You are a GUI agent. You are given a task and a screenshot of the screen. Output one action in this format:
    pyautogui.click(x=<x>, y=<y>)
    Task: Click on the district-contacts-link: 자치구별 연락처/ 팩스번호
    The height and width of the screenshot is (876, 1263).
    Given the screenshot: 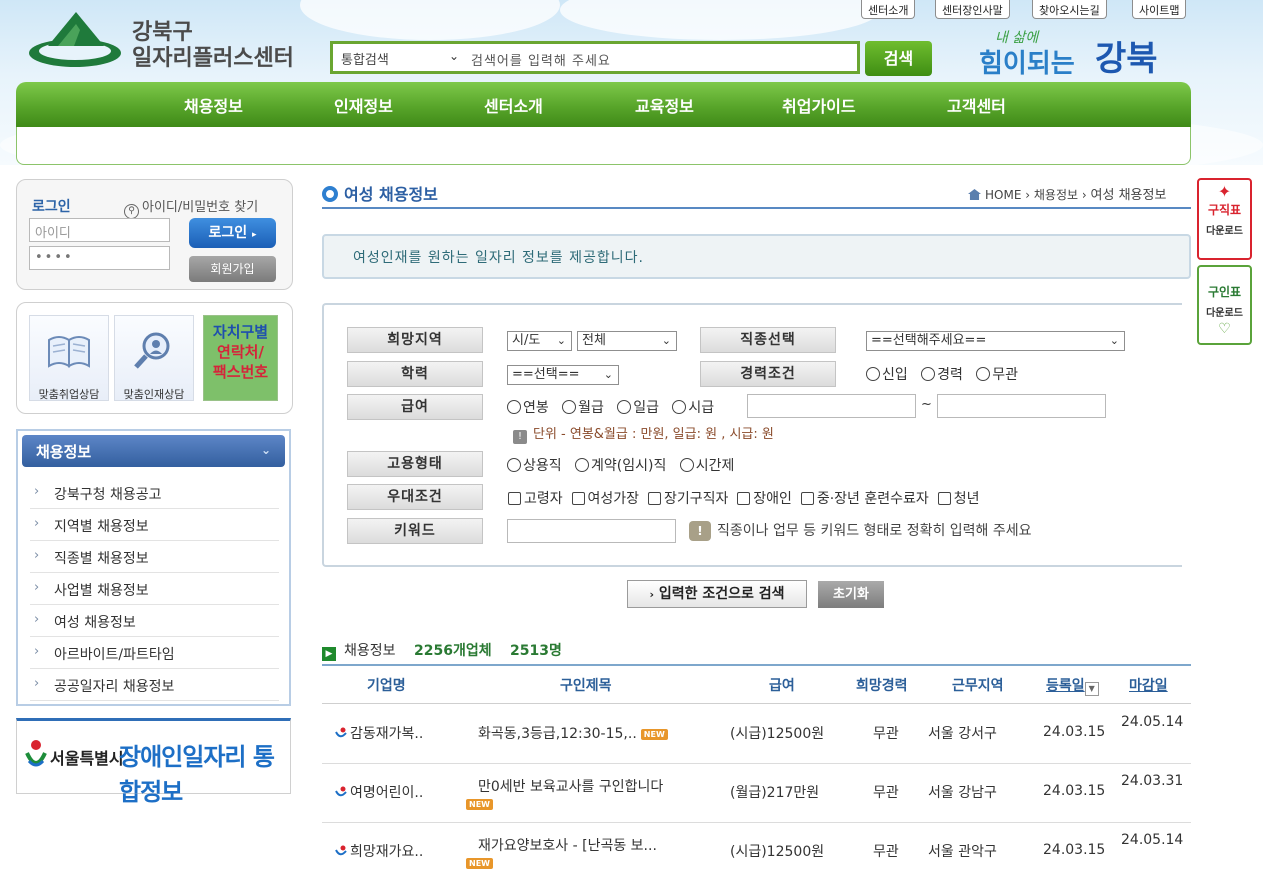 What is the action you would take?
    pyautogui.click(x=240, y=358)
    